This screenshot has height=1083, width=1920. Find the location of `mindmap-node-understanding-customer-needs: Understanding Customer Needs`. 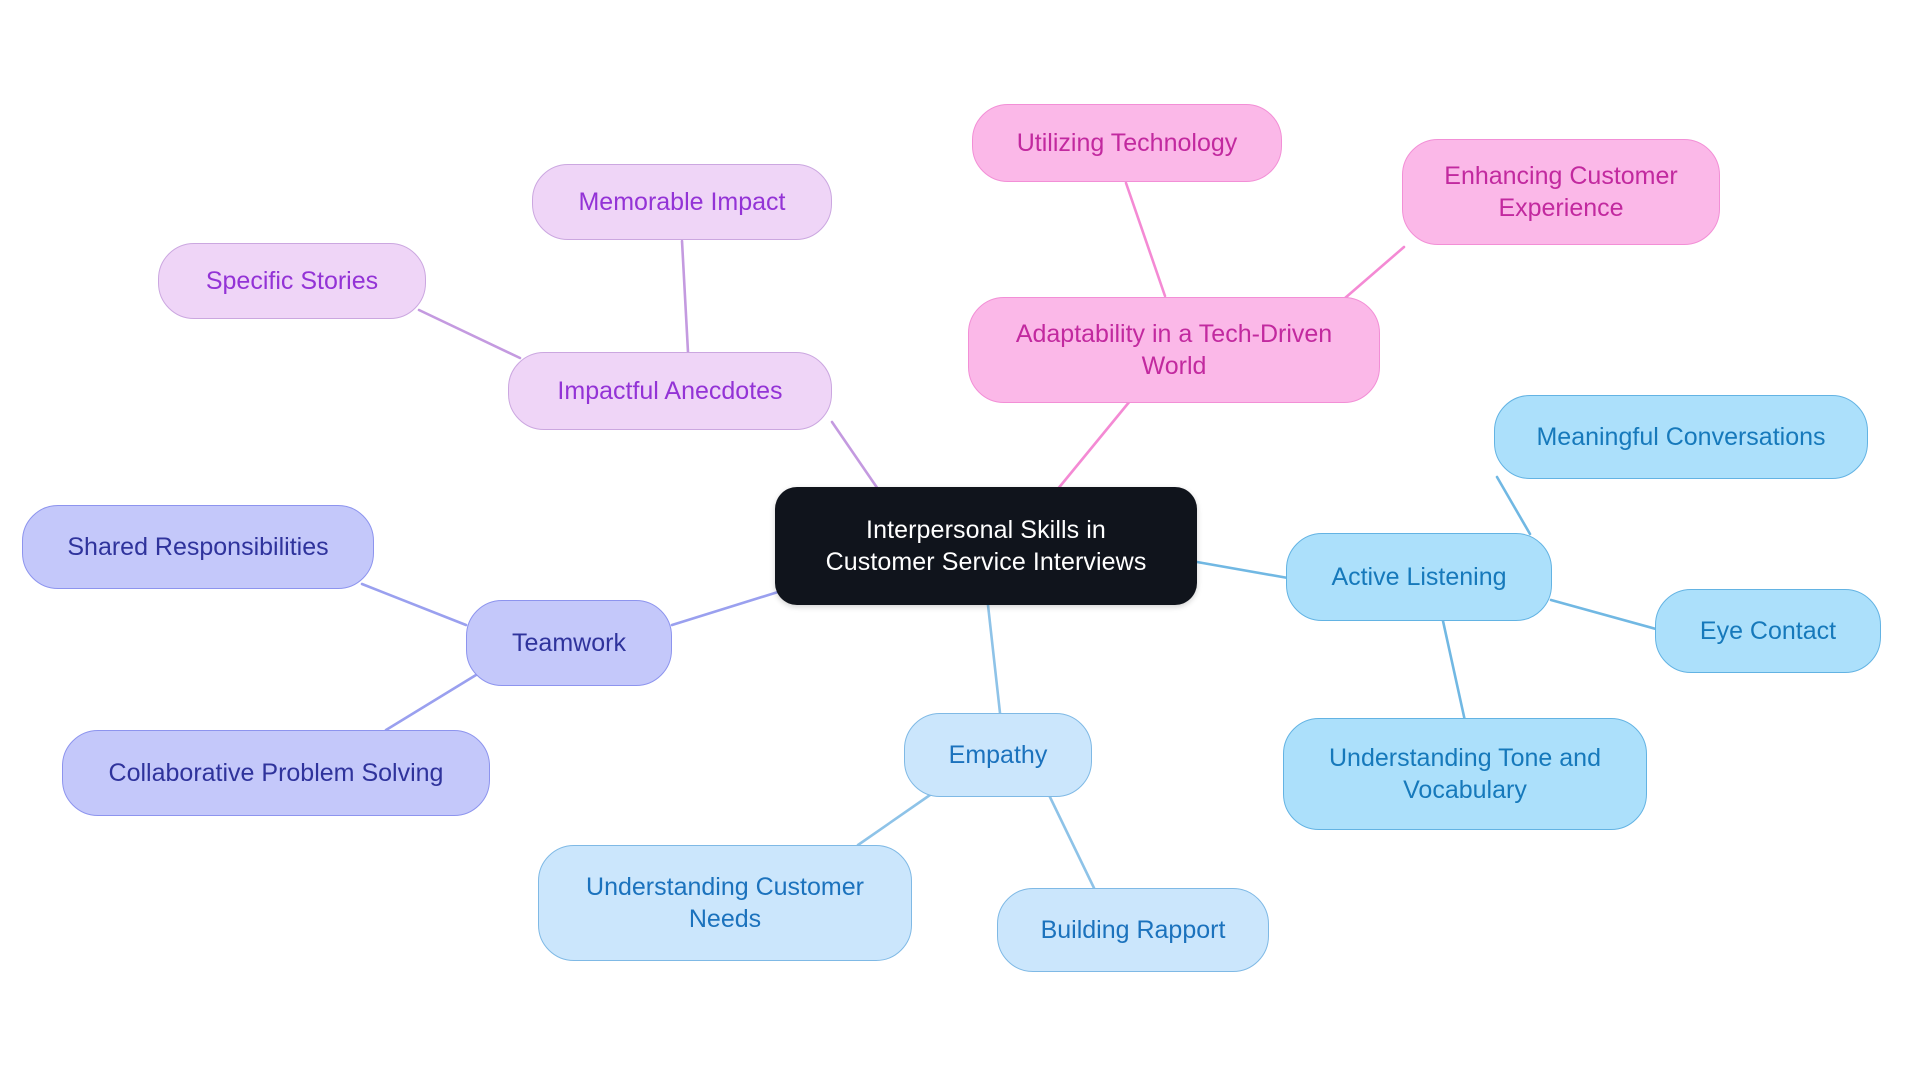

mindmap-node-understanding-customer-needs: Understanding Customer Needs is located at coordinates (725, 903).